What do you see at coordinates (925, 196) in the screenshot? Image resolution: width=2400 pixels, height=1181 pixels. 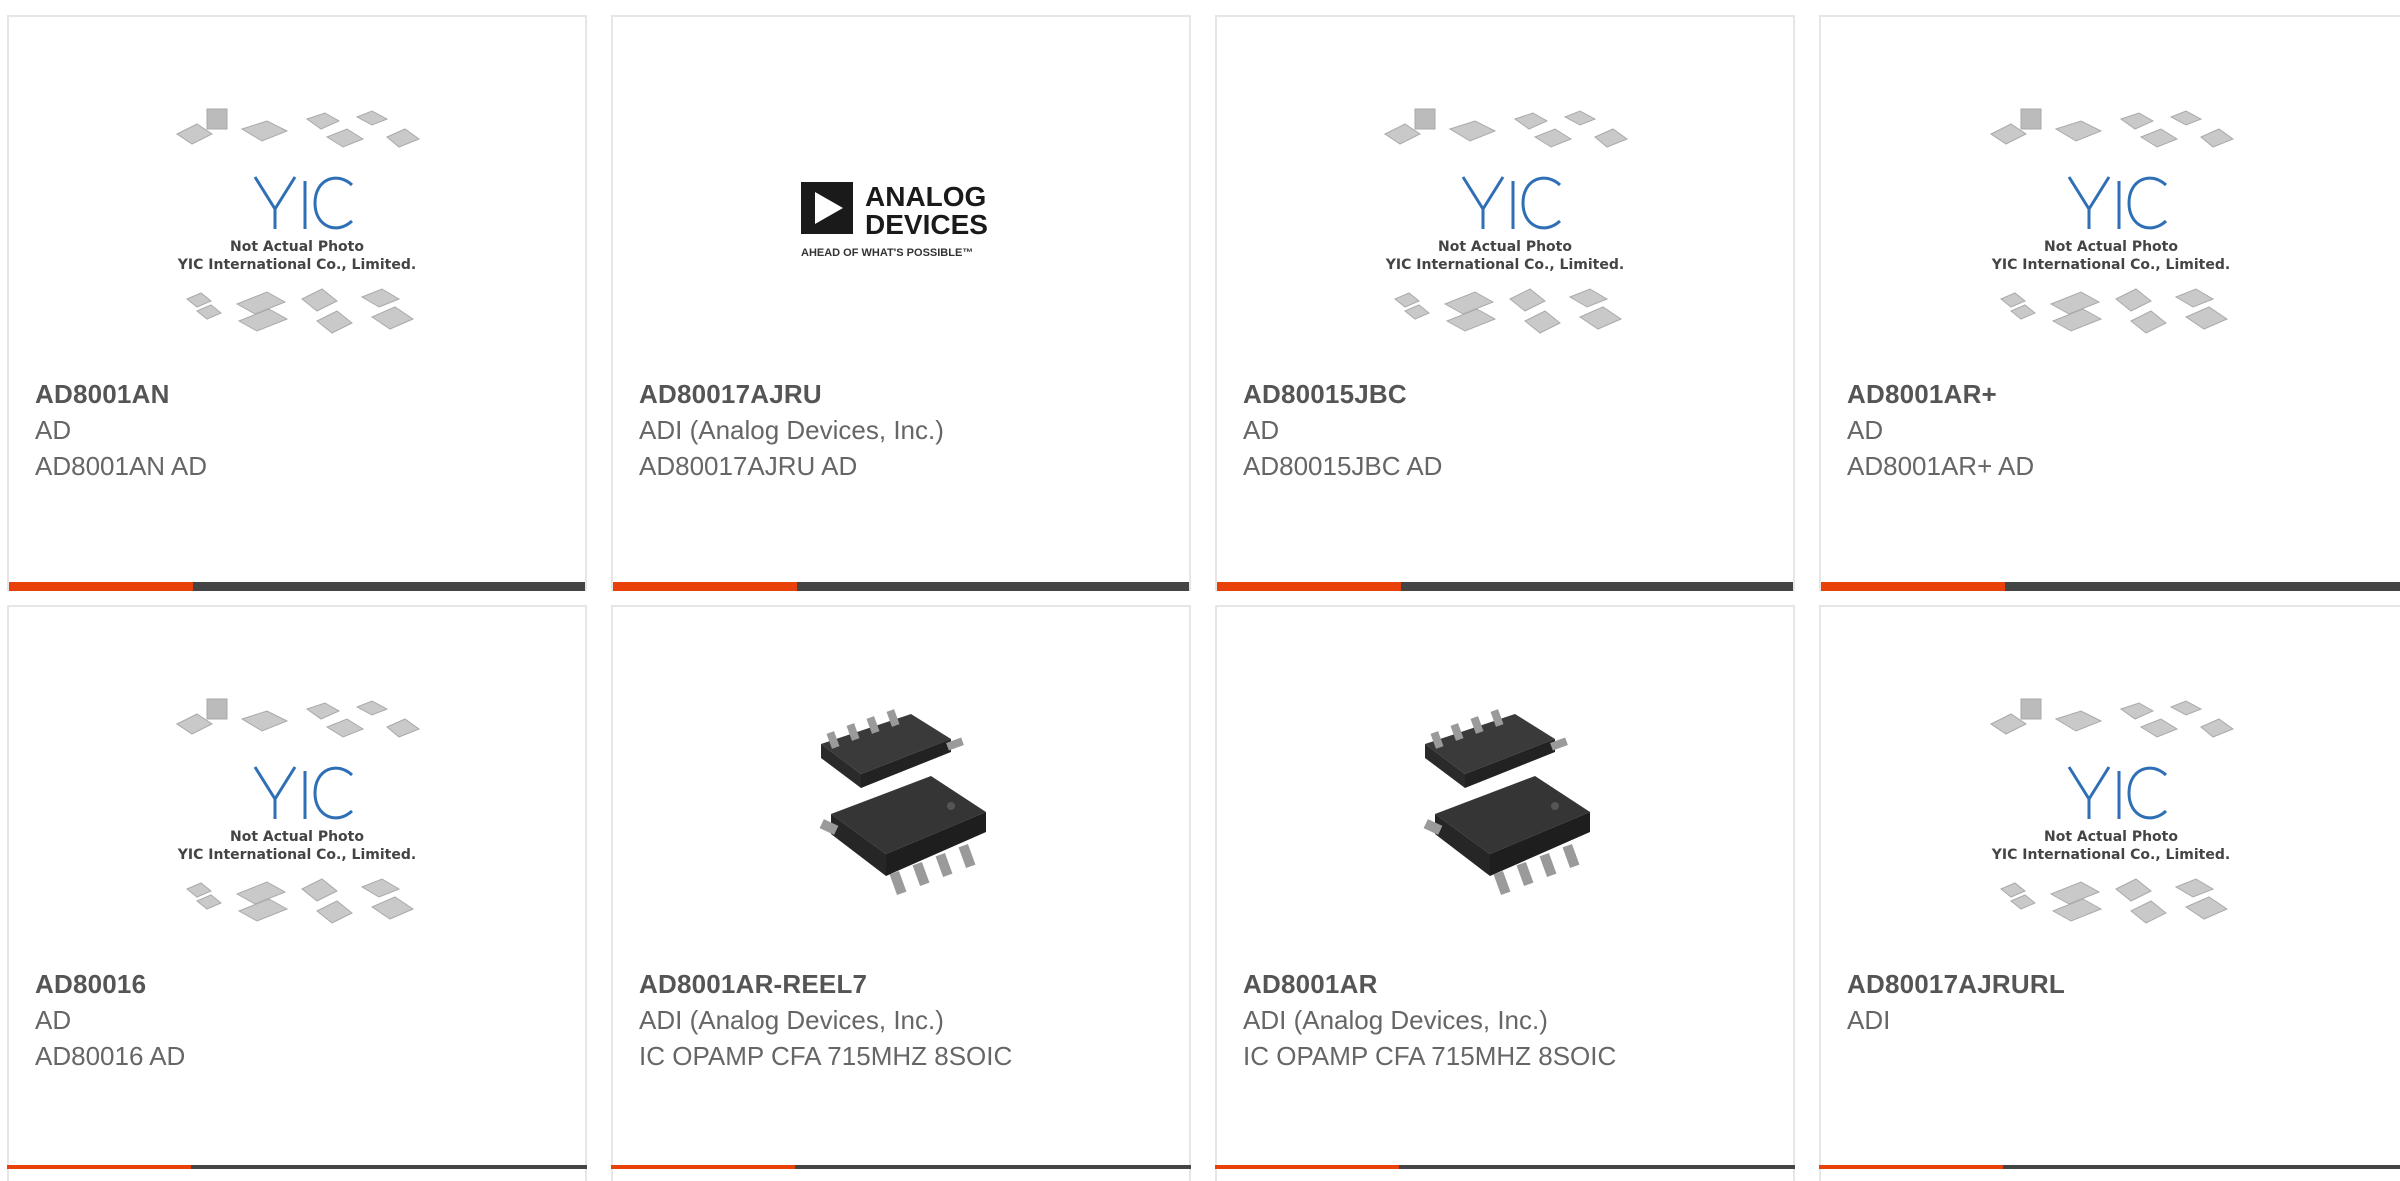 I see `svg-text: ANALOG` at bounding box center [925, 196].